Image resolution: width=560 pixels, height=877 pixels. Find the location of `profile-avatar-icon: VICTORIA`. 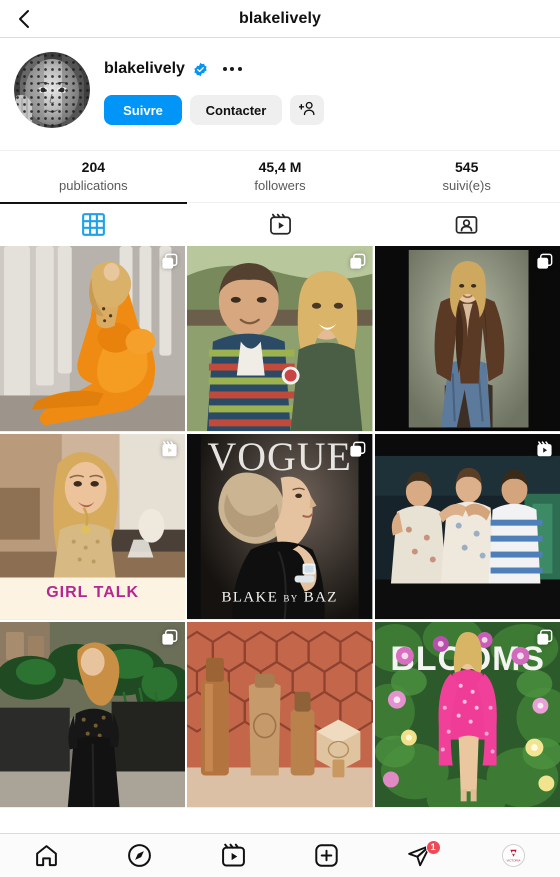

profile-avatar-icon: VICTORIA is located at coordinates (513, 855).